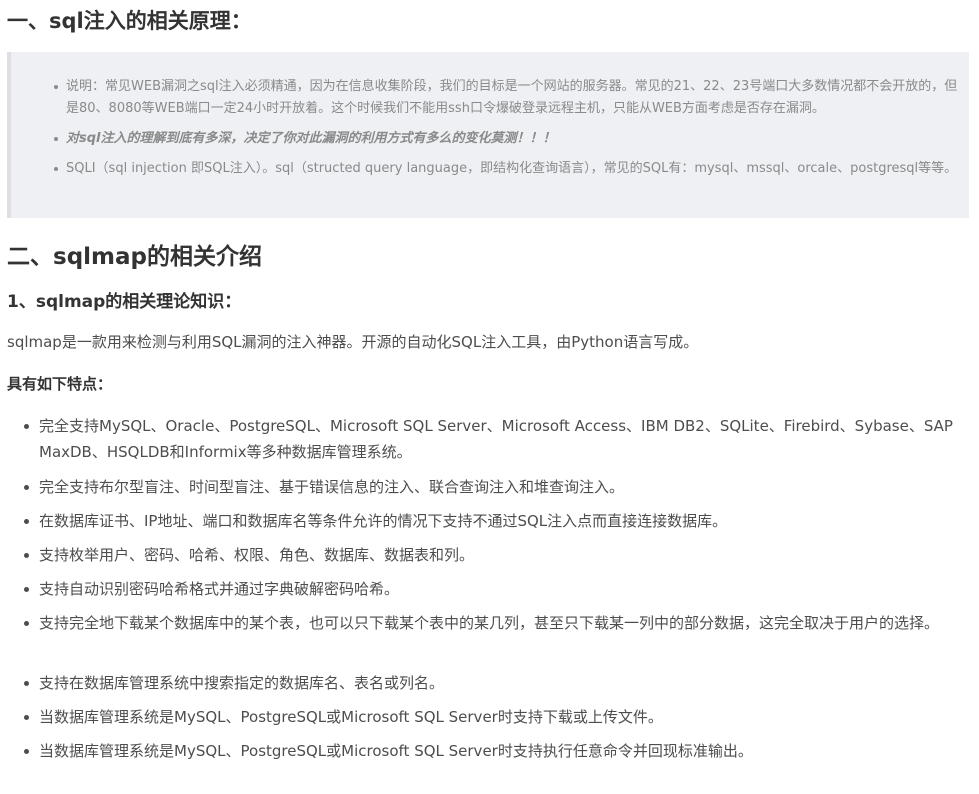  What do you see at coordinates (129, 21) in the screenshot?
I see `section-heading-sql-injection-principles: 一、sql注入的相关原理：` at bounding box center [129, 21].